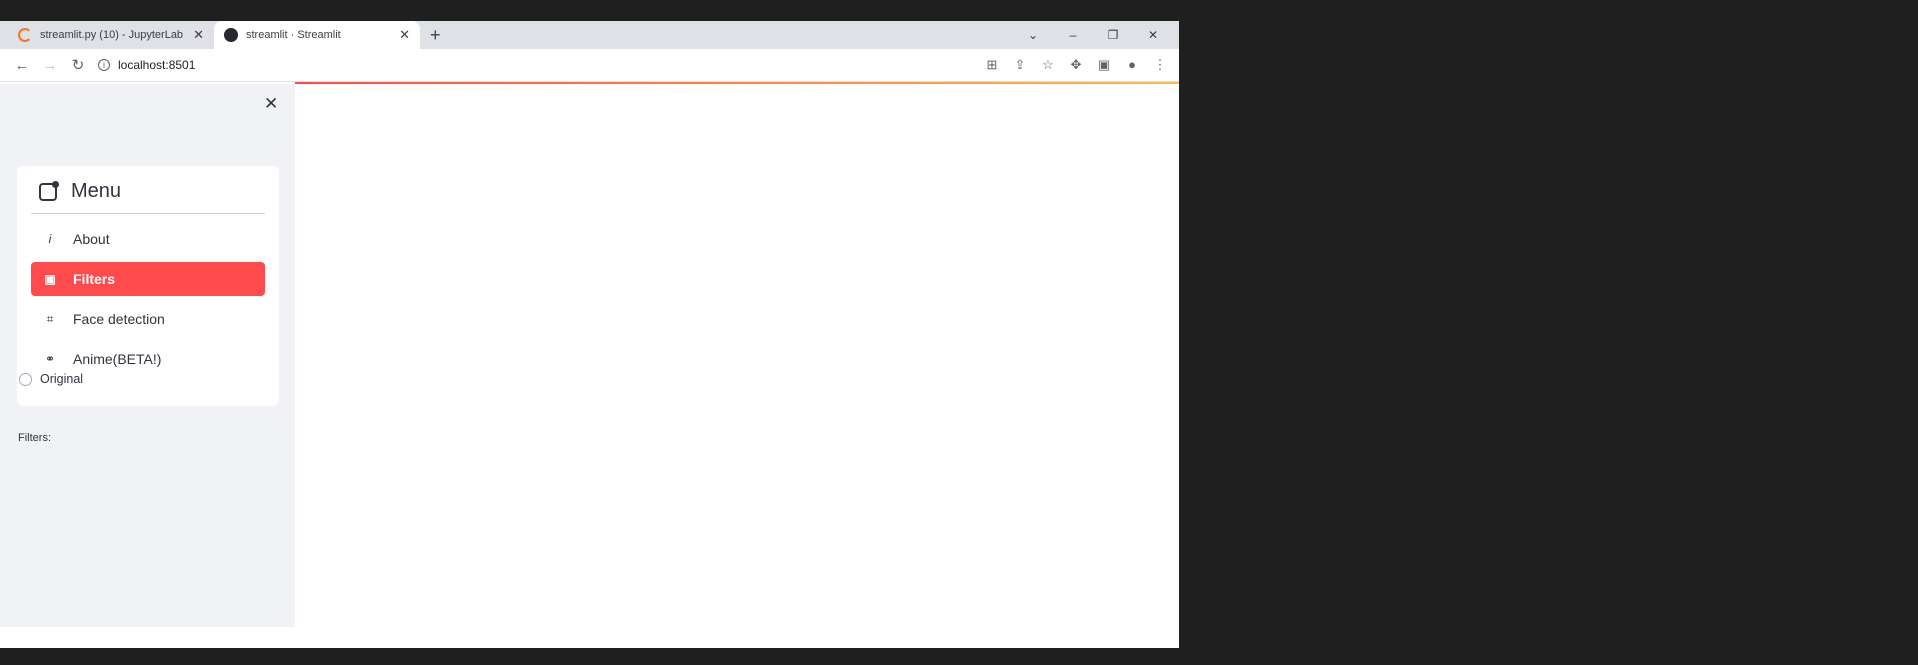  Describe the element at coordinates (104, 65) in the screenshot. I see `site-info-icon: i` at that location.